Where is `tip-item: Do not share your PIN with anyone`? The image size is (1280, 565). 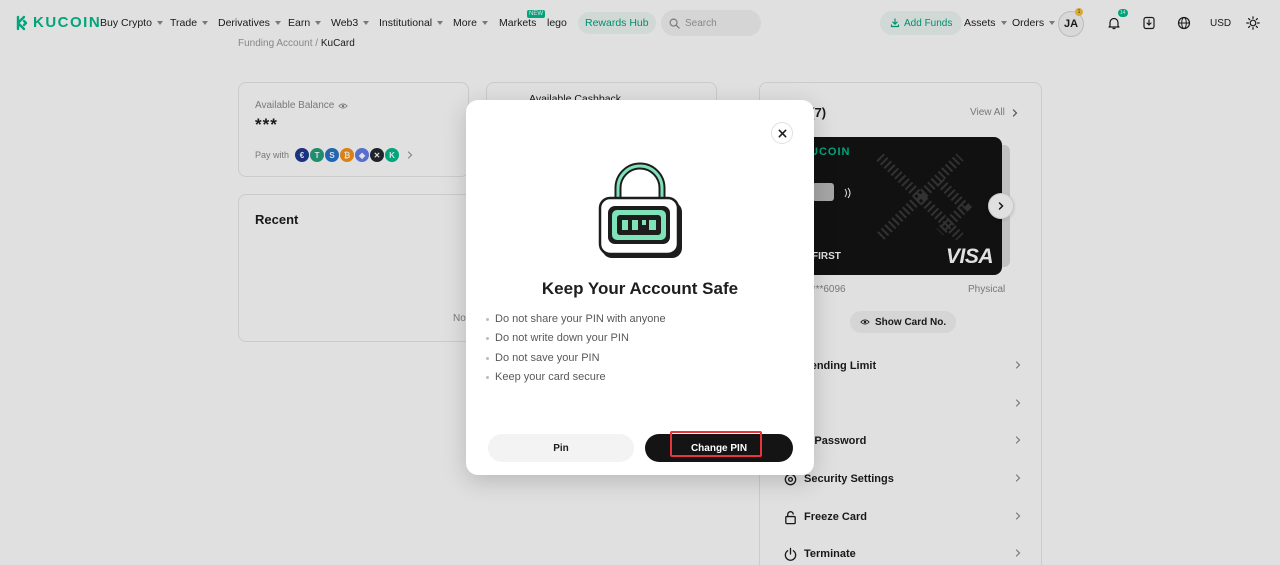 tip-item: Do not share your PIN with anyone is located at coordinates (576, 319).